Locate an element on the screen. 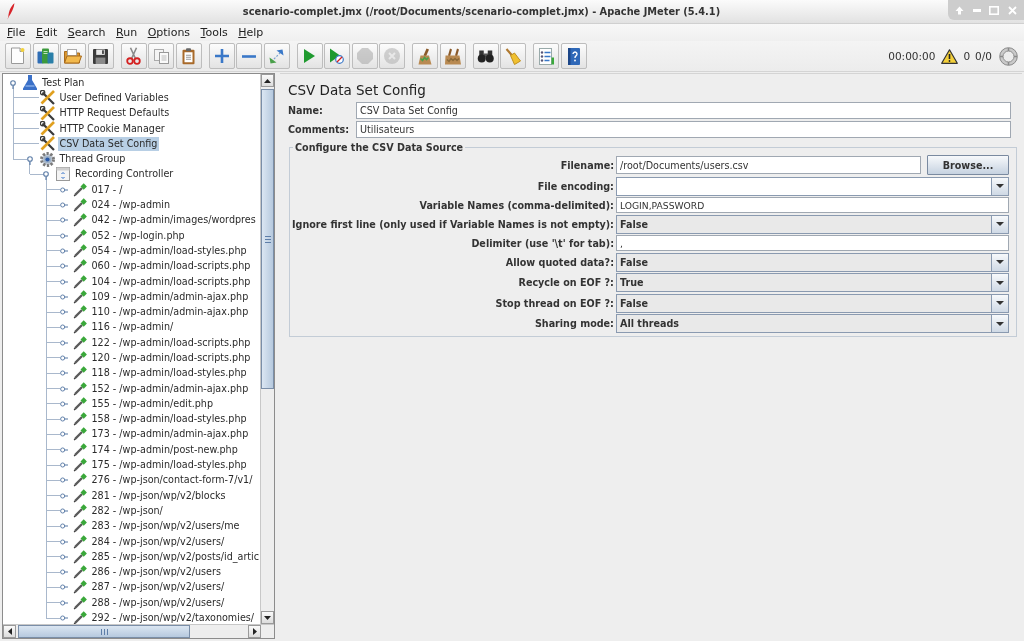 Image resolution: width=1024 pixels, height=641 pixels. scroll-right-button is located at coordinates (254, 631).